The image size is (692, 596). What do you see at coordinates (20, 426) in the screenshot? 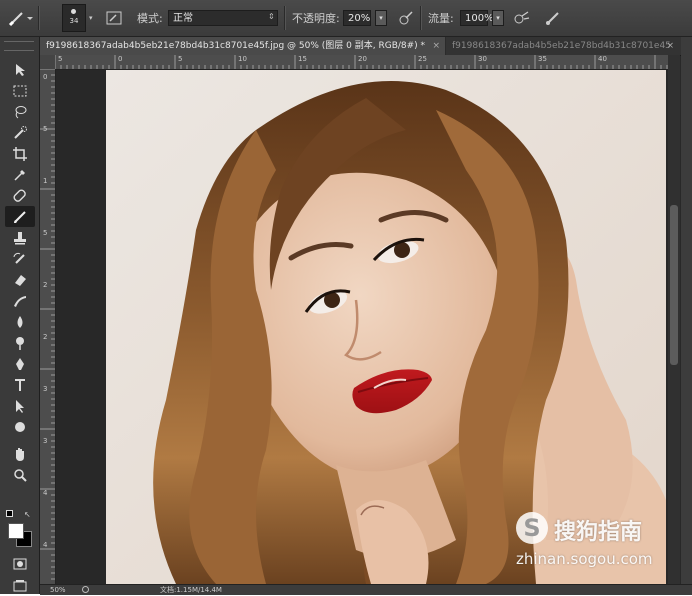
I see `shape-tool-icon` at bounding box center [20, 426].